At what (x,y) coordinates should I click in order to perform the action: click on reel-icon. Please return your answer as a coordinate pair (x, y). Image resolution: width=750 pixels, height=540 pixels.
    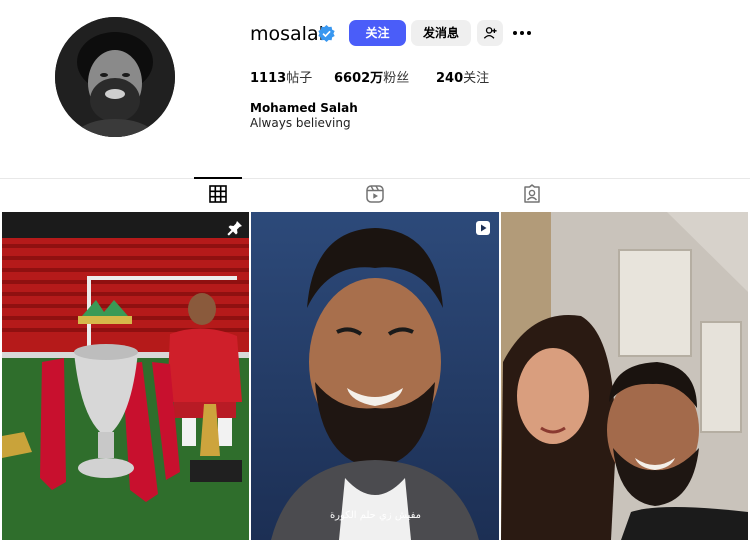
    Looking at the image, I should click on (483, 228).